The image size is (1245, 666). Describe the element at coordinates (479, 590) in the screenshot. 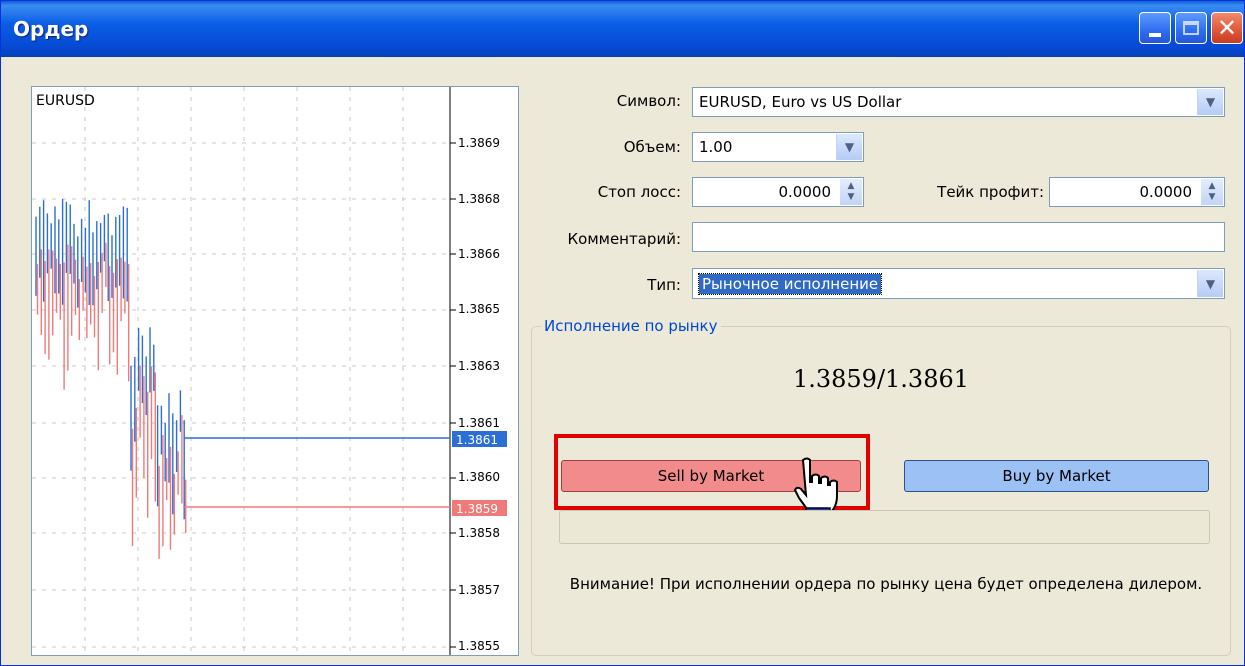

I see `price-tick-label: 1.3857` at that location.